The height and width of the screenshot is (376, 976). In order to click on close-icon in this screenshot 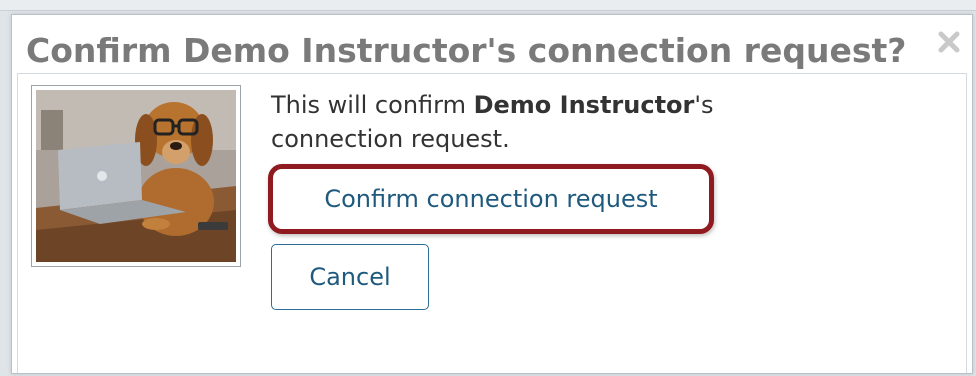, I will do `click(949, 42)`.